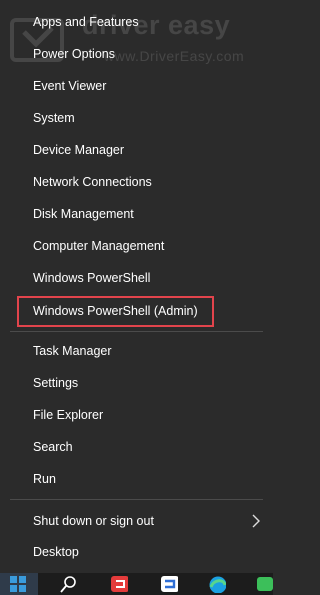 The image size is (320, 595). What do you see at coordinates (55, 383) in the screenshot?
I see `menu-item-settings: Settings` at bounding box center [55, 383].